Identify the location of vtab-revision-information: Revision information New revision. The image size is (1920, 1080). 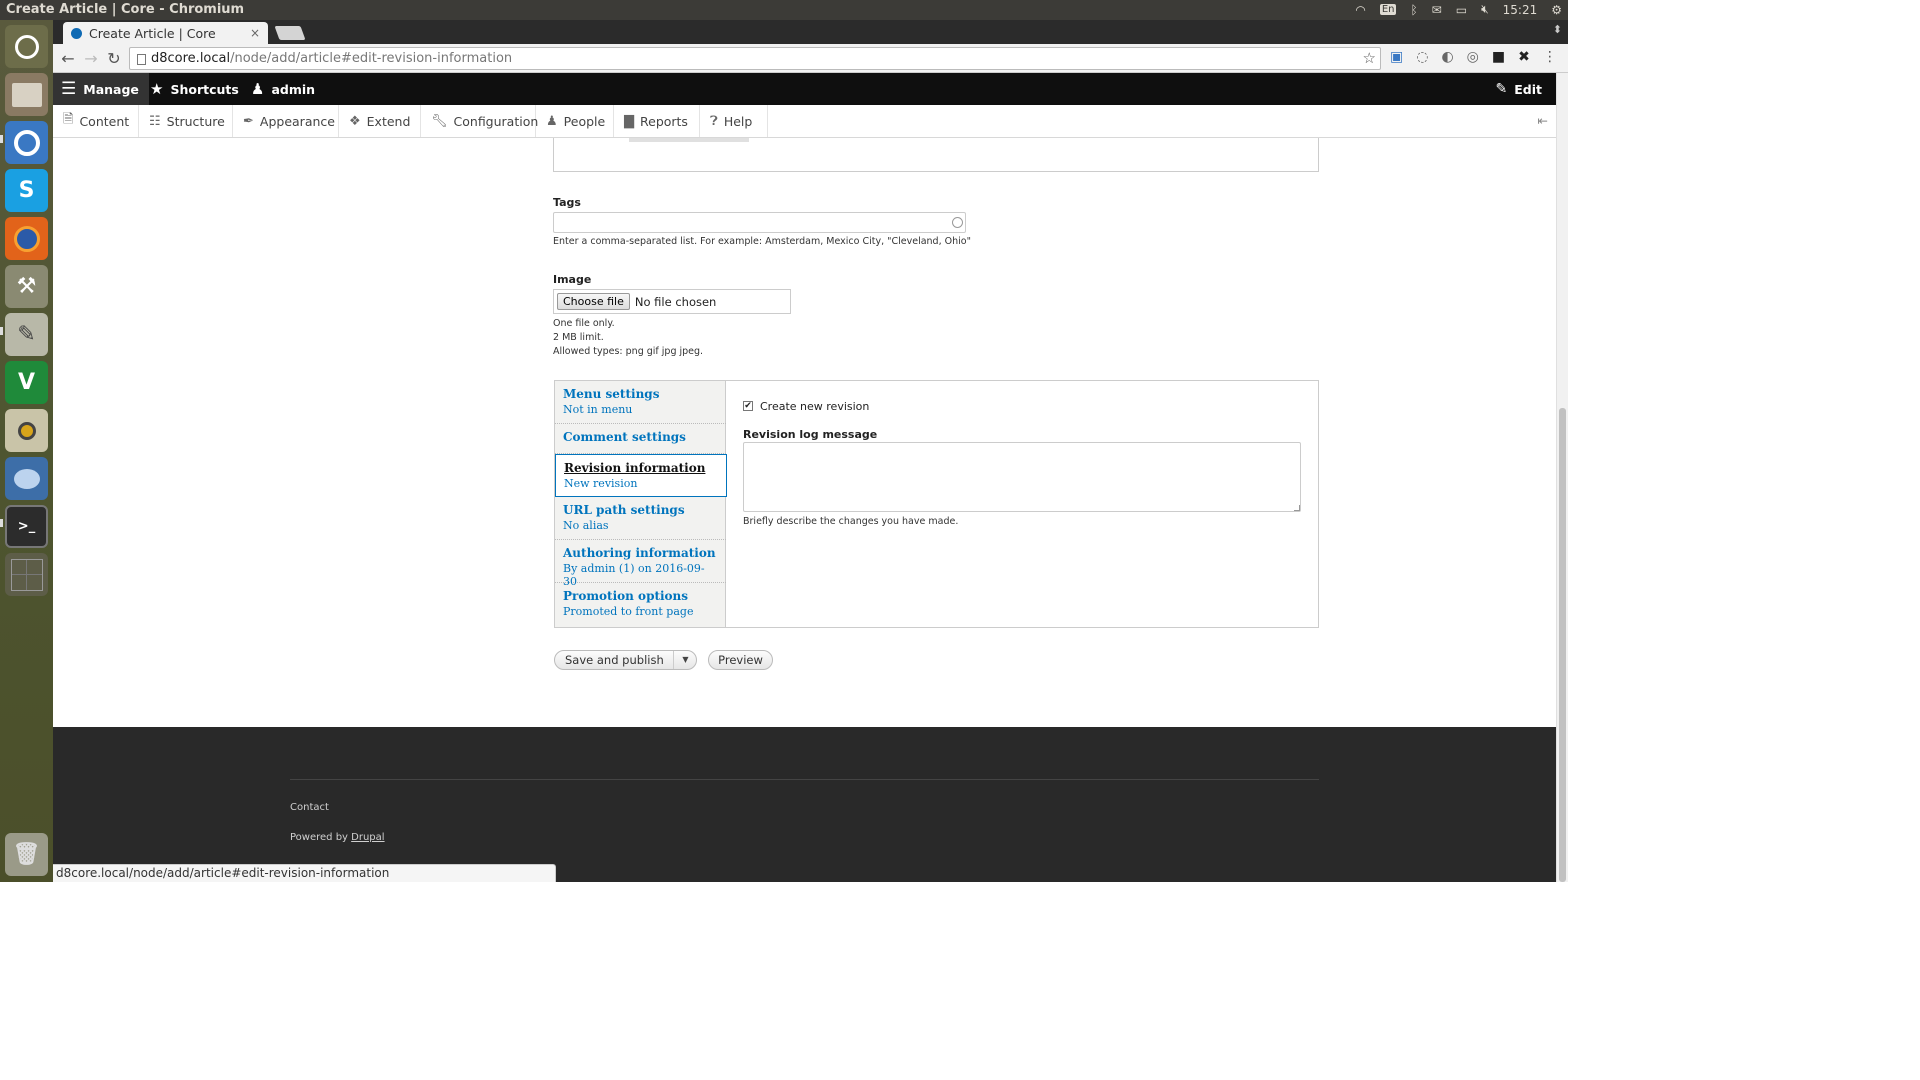
(641, 475).